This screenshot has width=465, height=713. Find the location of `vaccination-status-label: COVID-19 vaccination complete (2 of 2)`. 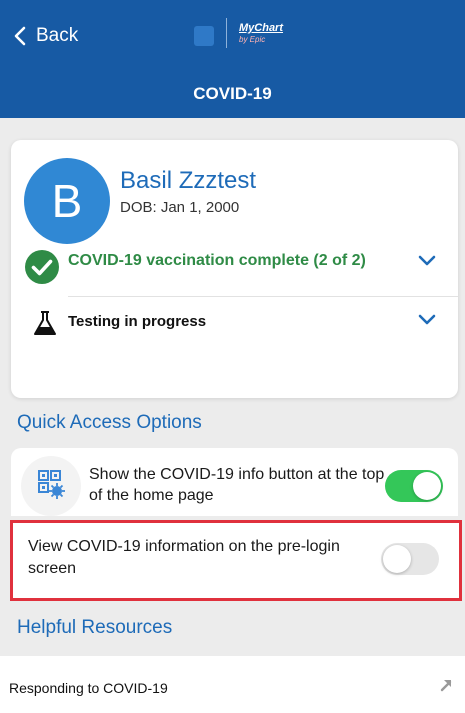

vaccination-status-label: COVID-19 vaccination complete (2 of 2) is located at coordinates (217, 260).